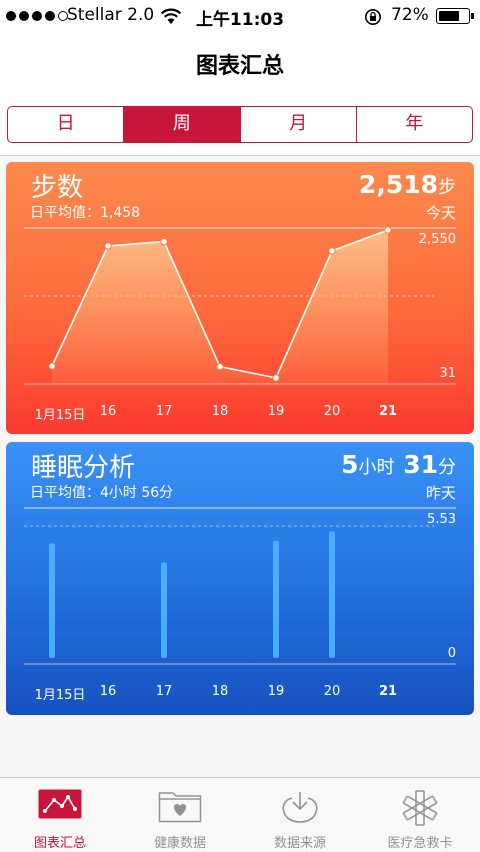  I want to click on steps-x-tick-label: 20, so click(332, 411).